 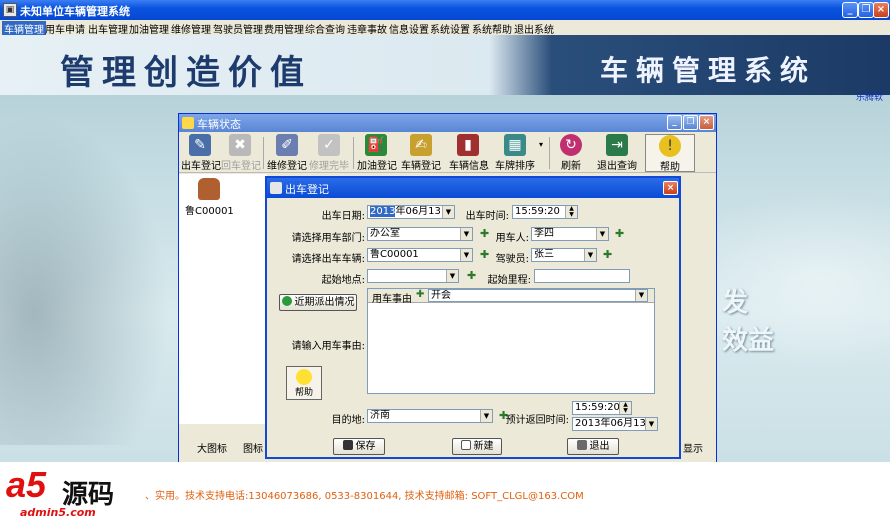 I want to click on menu-exit: 退出系统, so click(x=534, y=28).